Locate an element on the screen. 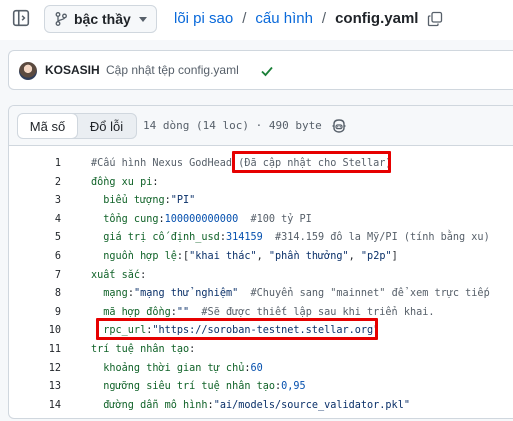 This screenshot has width=513, height=421. branch-label: bậc thầy is located at coordinates (102, 19).